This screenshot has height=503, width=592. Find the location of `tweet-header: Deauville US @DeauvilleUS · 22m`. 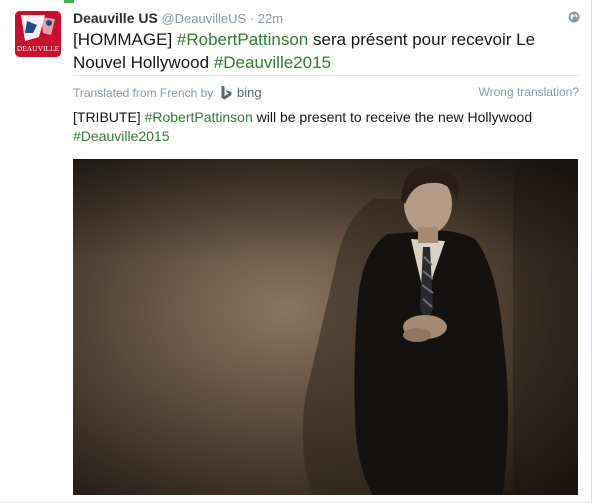

tweet-header: Deauville US @DeauvilleUS · 22m is located at coordinates (326, 19).